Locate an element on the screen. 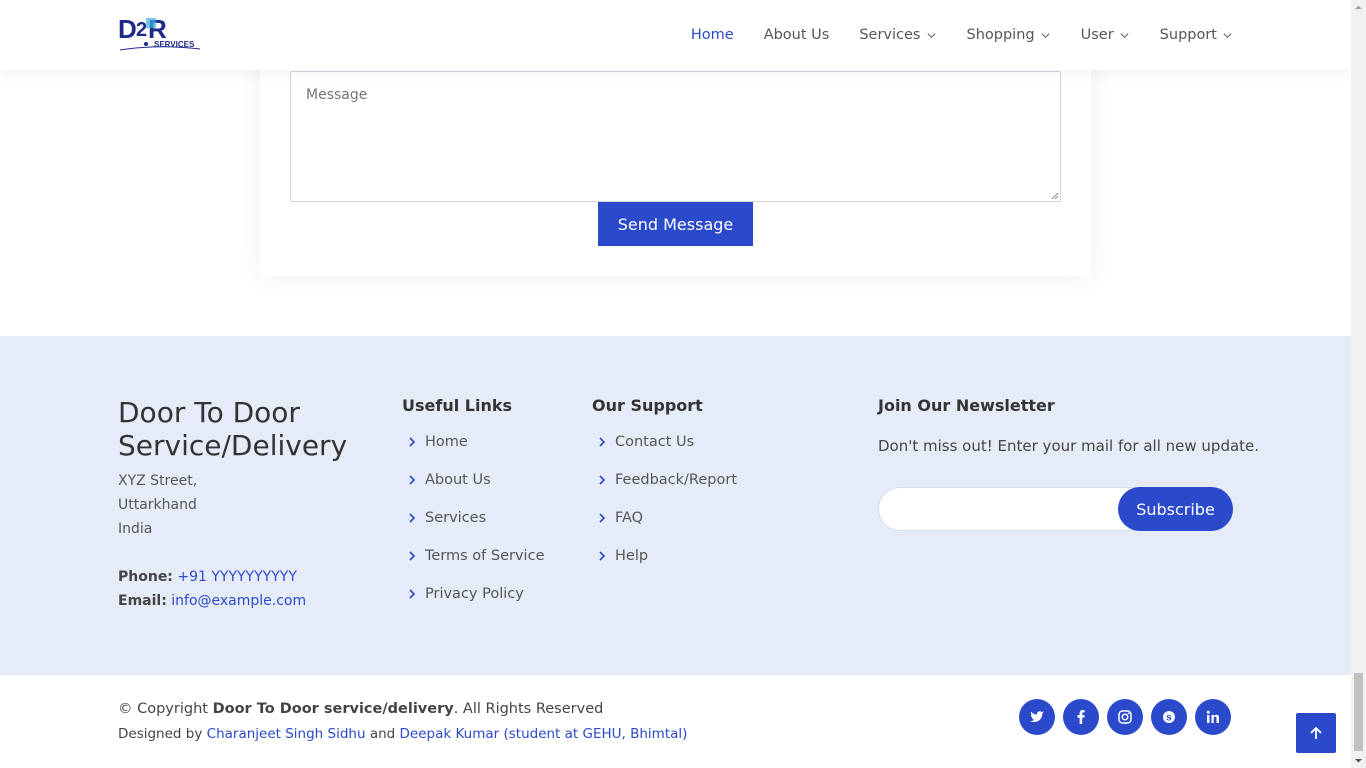 The width and height of the screenshot is (1366, 768). svg-text: D is located at coordinates (127, 29).